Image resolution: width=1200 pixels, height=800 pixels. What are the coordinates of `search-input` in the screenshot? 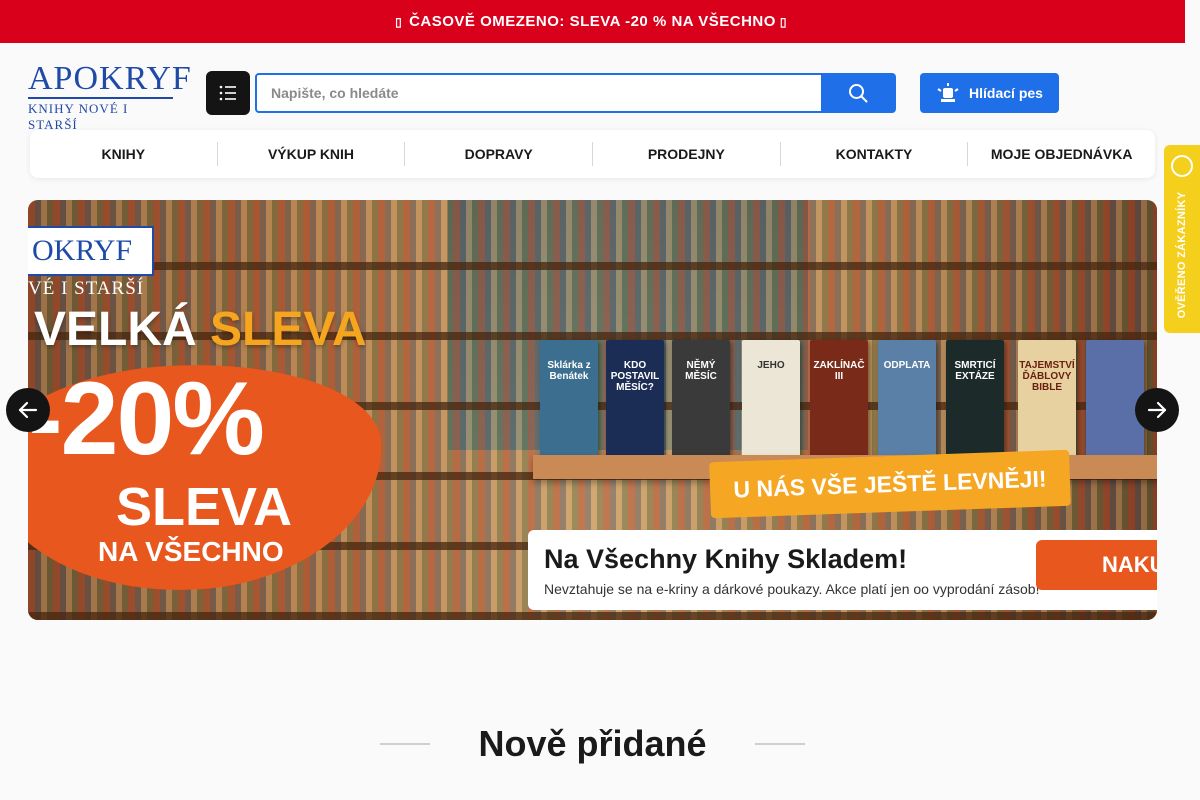 It's located at (539, 93).